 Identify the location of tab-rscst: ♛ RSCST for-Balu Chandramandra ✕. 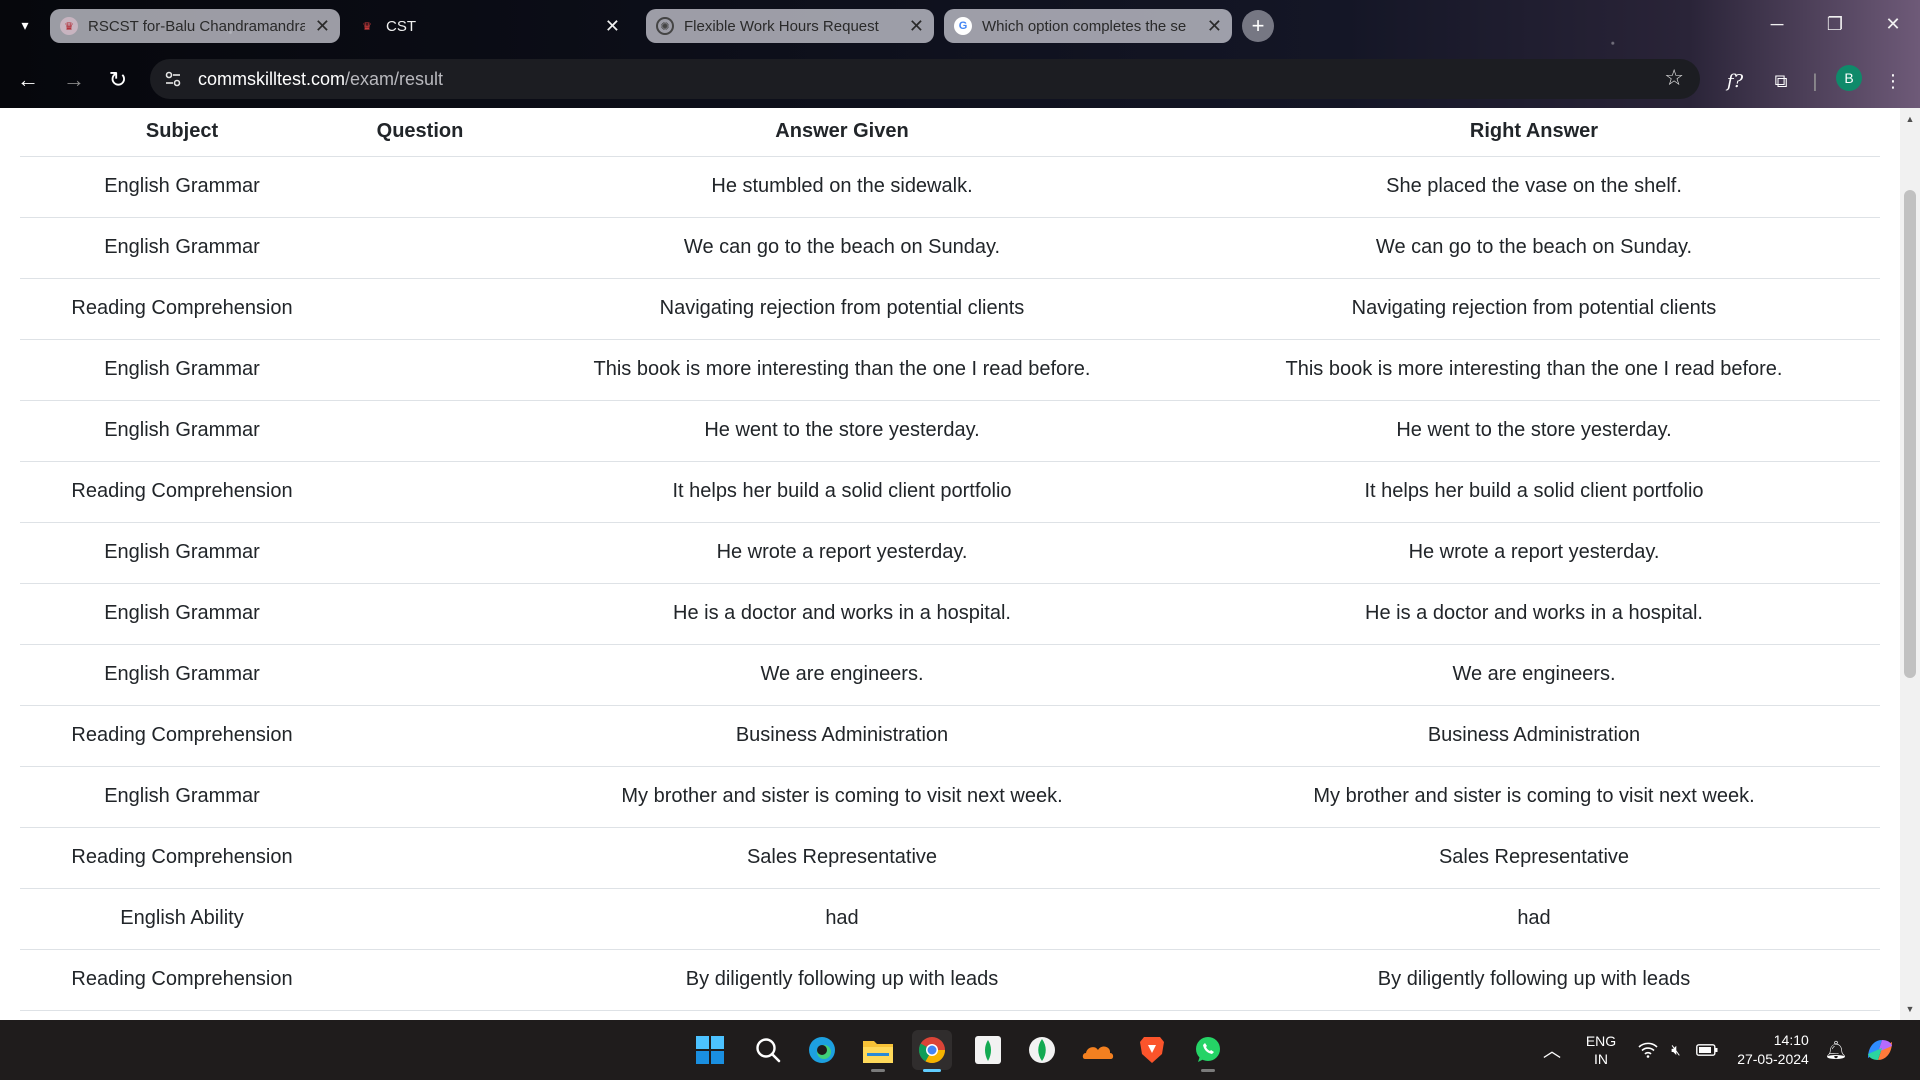
(195, 26).